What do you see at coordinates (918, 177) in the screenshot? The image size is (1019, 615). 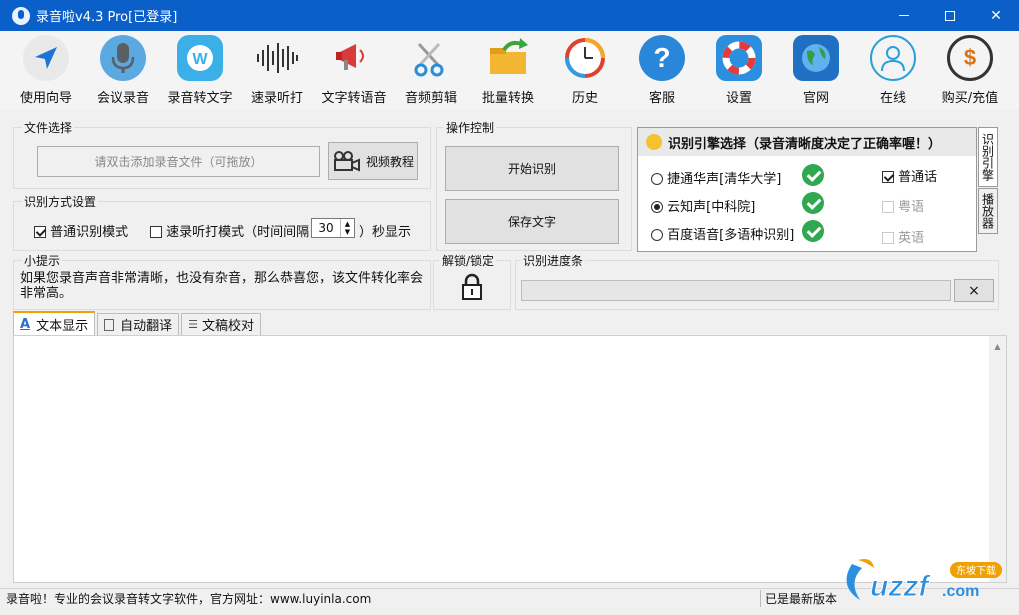 I see `language-label: 普通话` at bounding box center [918, 177].